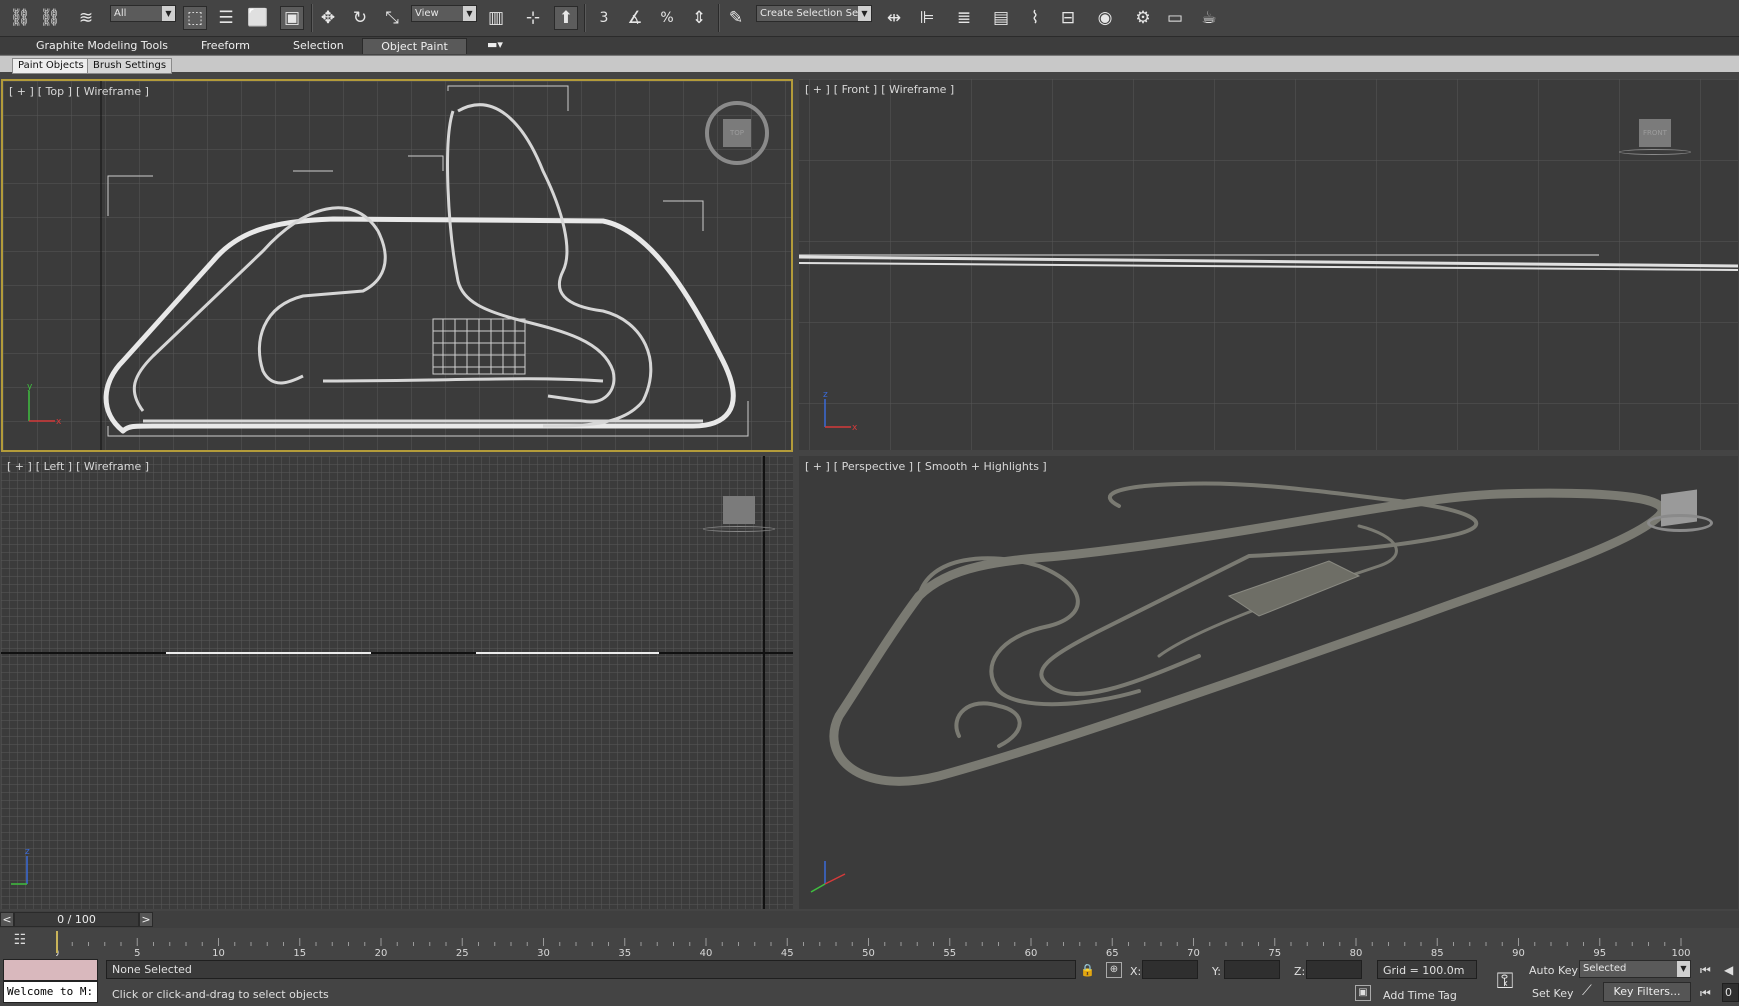  Describe the element at coordinates (225, 46) in the screenshot. I see `tab-freeform: Freeform` at that location.